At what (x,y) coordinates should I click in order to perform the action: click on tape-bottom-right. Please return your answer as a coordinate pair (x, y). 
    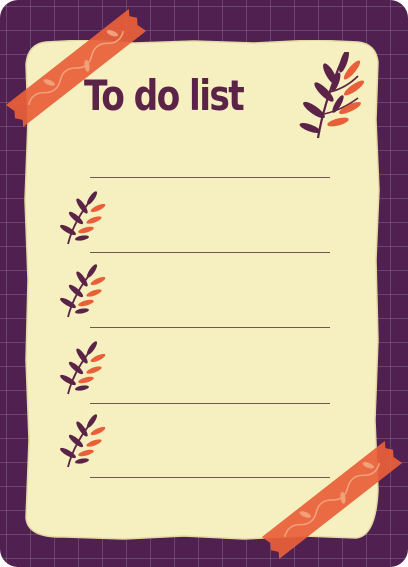
    Looking at the image, I should click on (332, 500).